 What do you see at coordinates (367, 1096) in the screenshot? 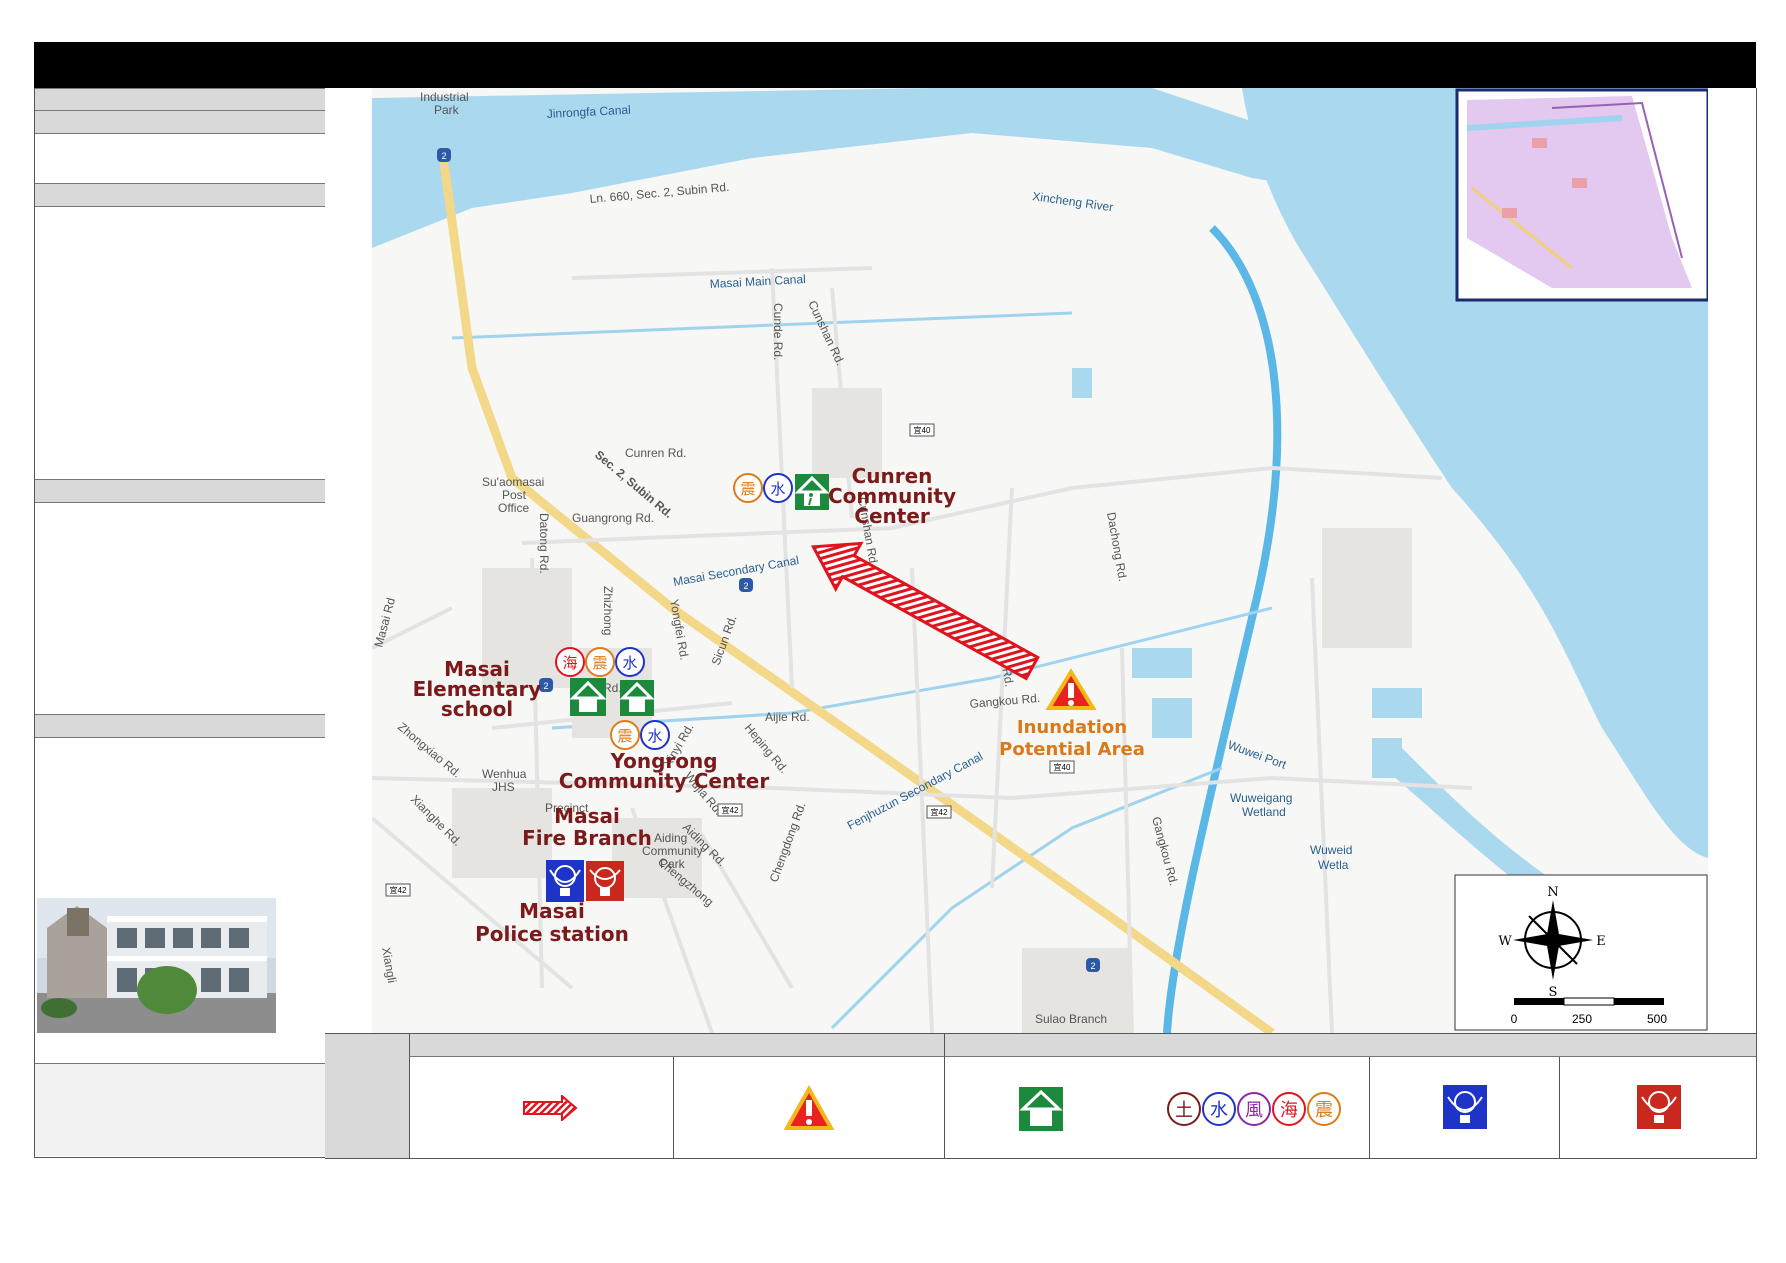
I see `legend-row-header` at bounding box center [367, 1096].